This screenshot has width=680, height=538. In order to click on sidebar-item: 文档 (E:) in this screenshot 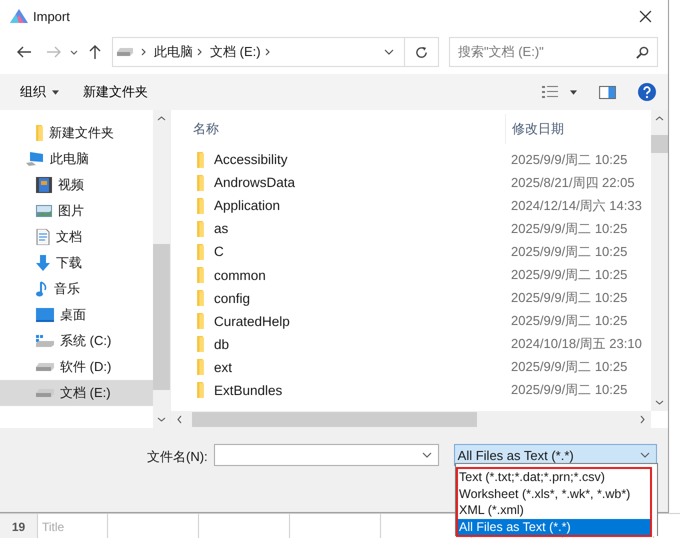, I will do `click(76, 393)`.